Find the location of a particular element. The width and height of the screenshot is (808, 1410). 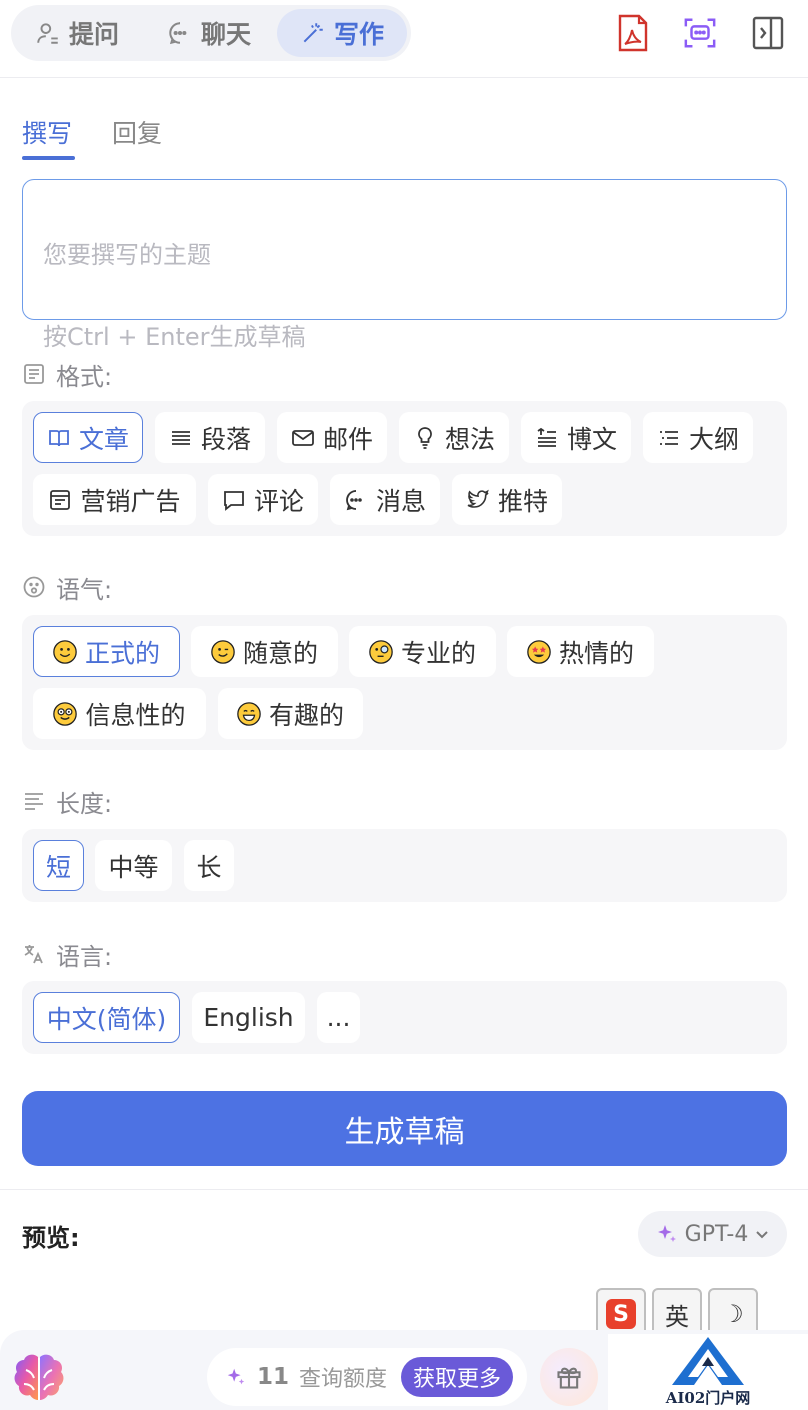

format-option-blog: 博文 is located at coordinates (576, 437).